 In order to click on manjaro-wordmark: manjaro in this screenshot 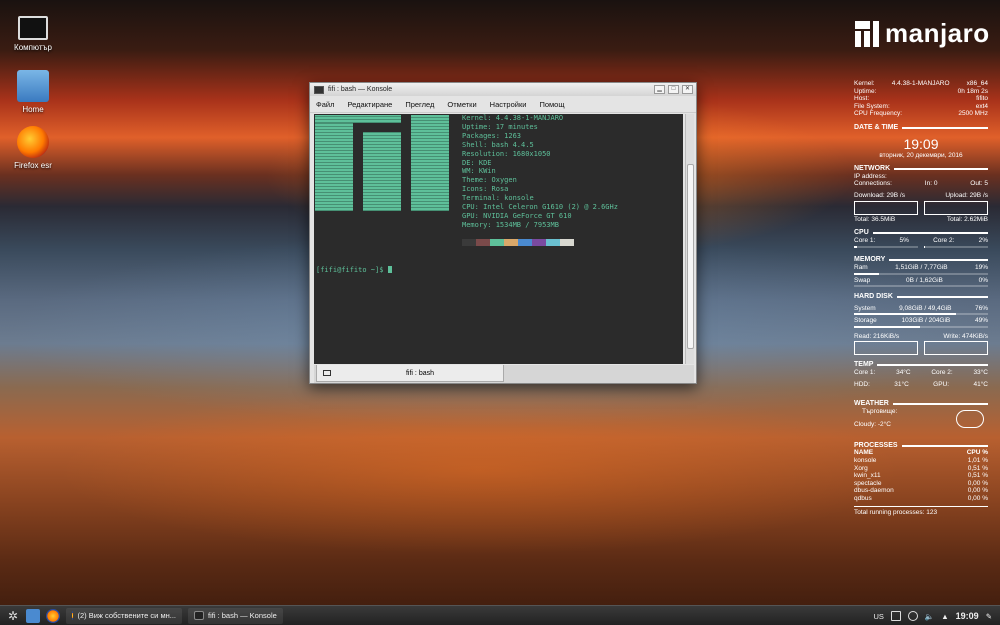, I will do `click(937, 33)`.